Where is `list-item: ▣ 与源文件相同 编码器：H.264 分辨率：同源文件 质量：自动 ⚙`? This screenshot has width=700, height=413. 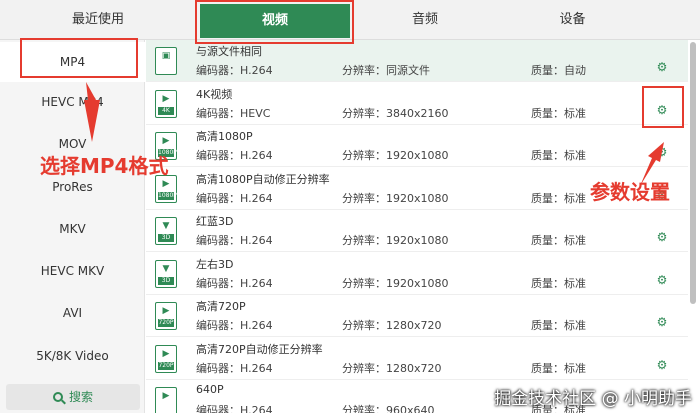 list-item: ▣ 与源文件相同 编码器：H.264 分辨率：同源文件 质量：自动 ⚙ is located at coordinates (417, 61).